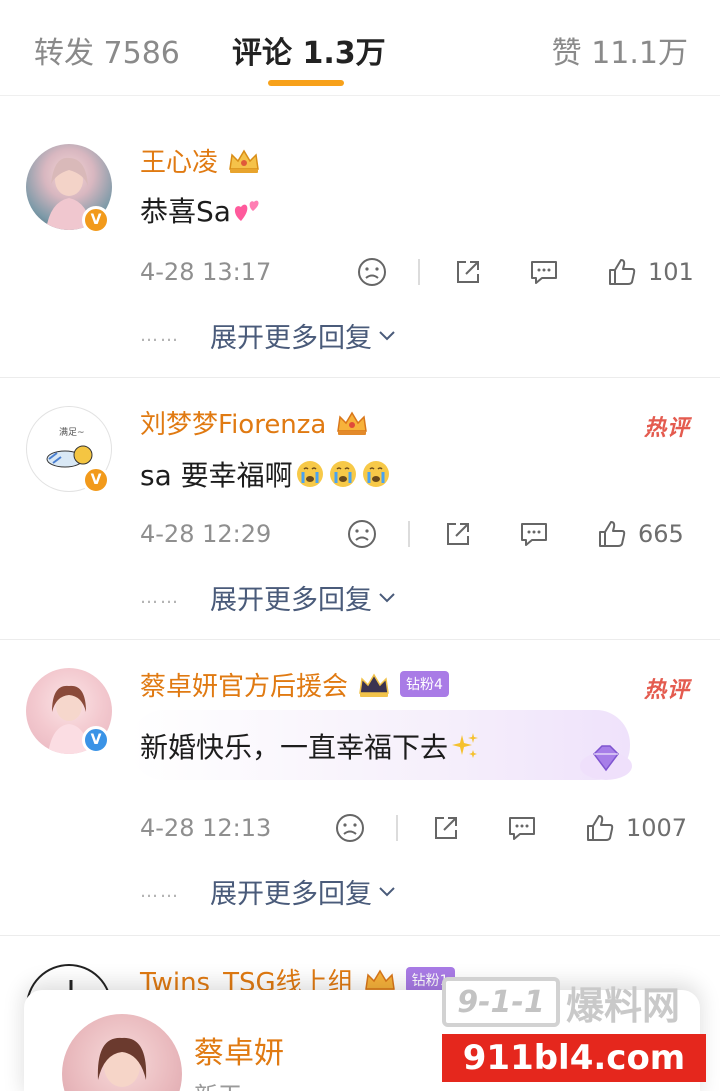 Image resolution: width=720 pixels, height=1091 pixels. I want to click on like-button: 101, so click(650, 272).